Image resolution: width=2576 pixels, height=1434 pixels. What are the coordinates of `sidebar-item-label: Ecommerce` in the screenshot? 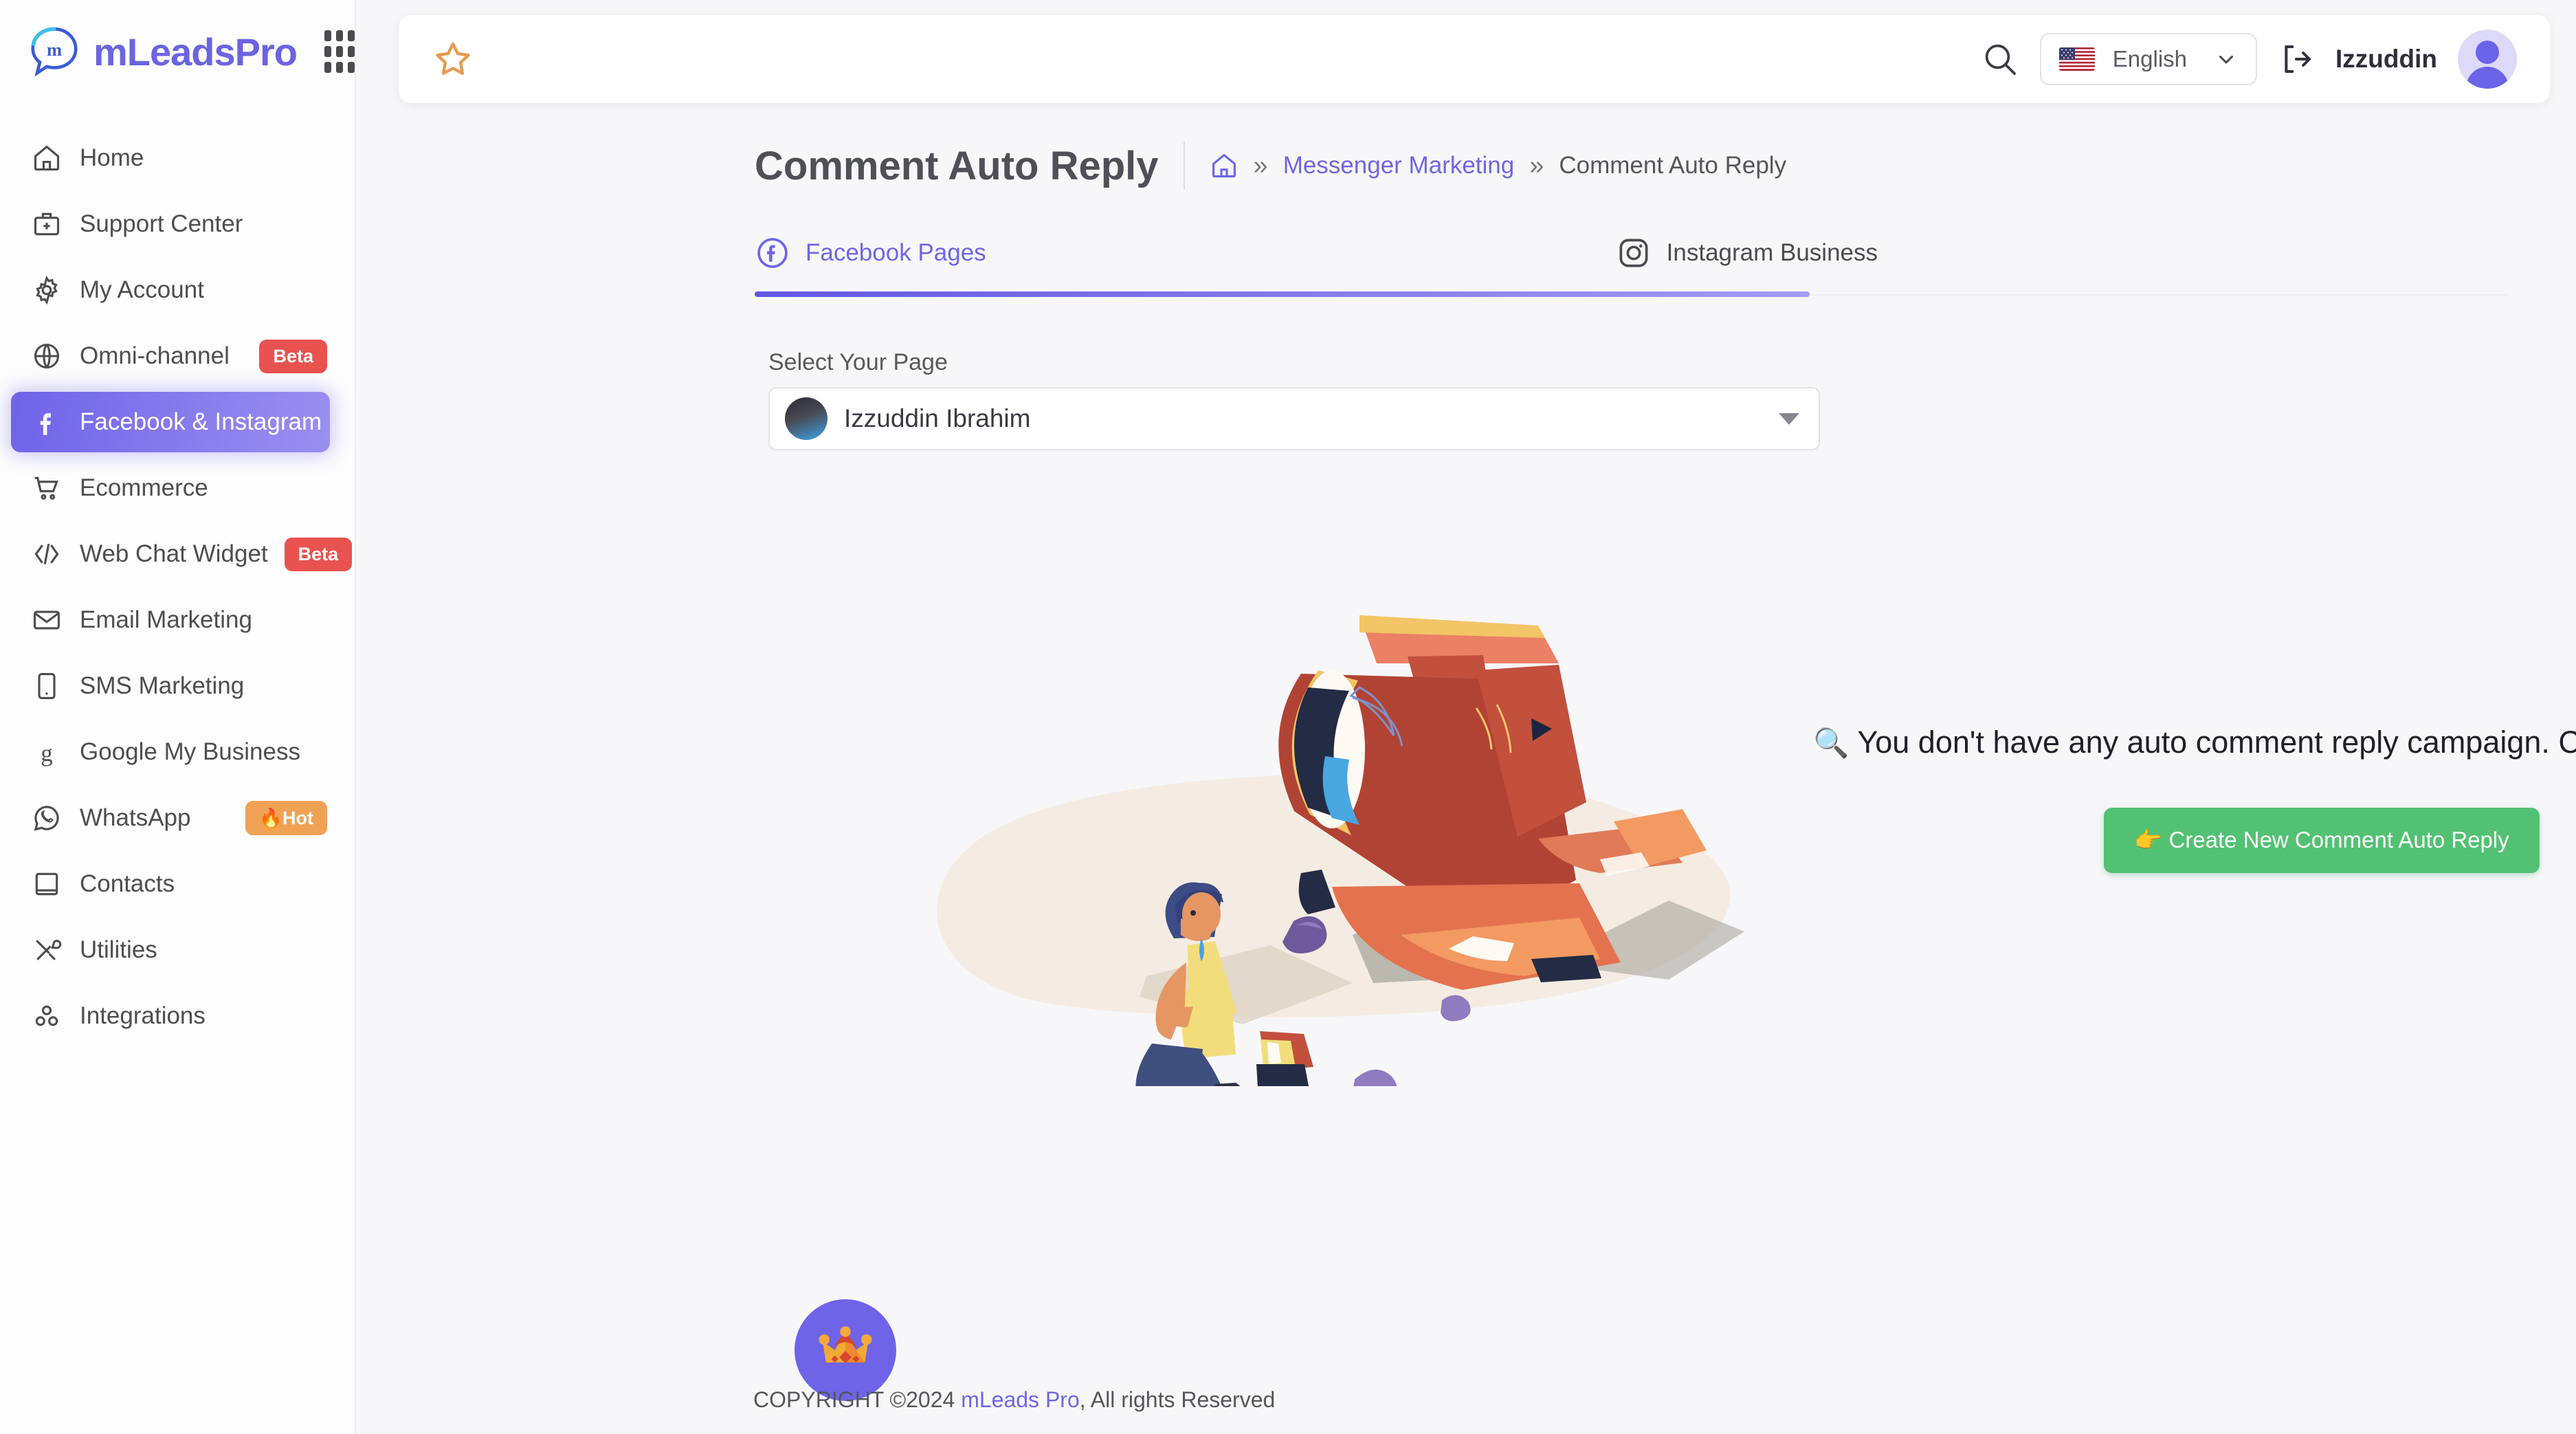 It's located at (144, 488).